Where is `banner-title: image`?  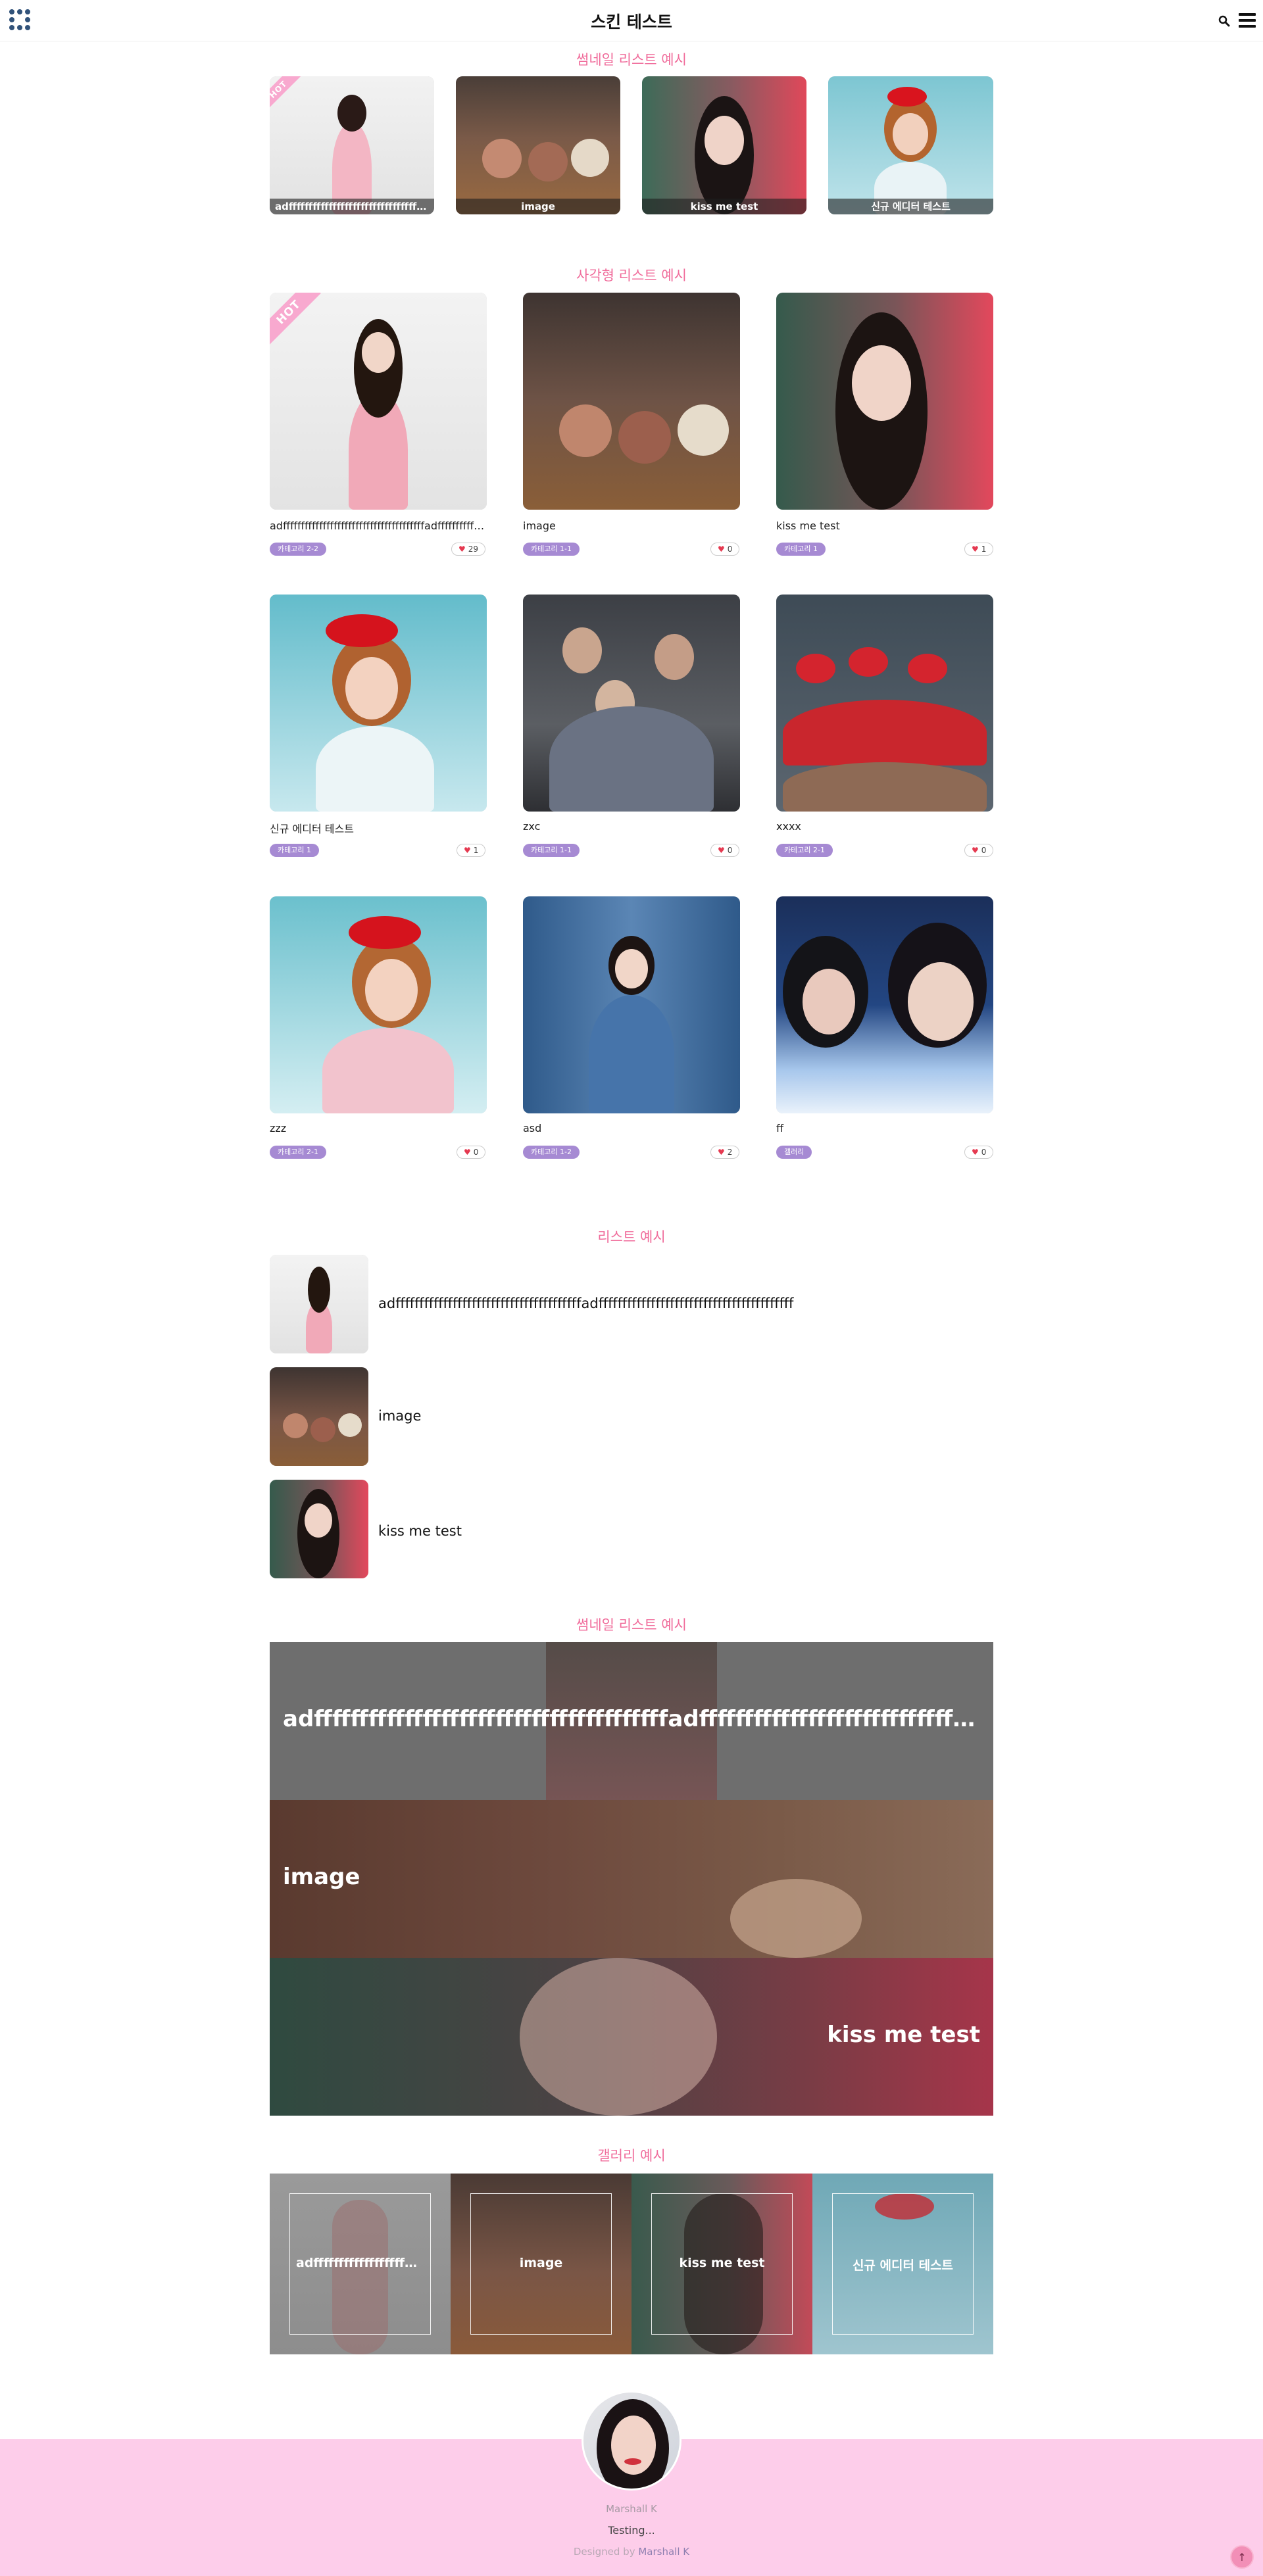 banner-title: image is located at coordinates (321, 1877).